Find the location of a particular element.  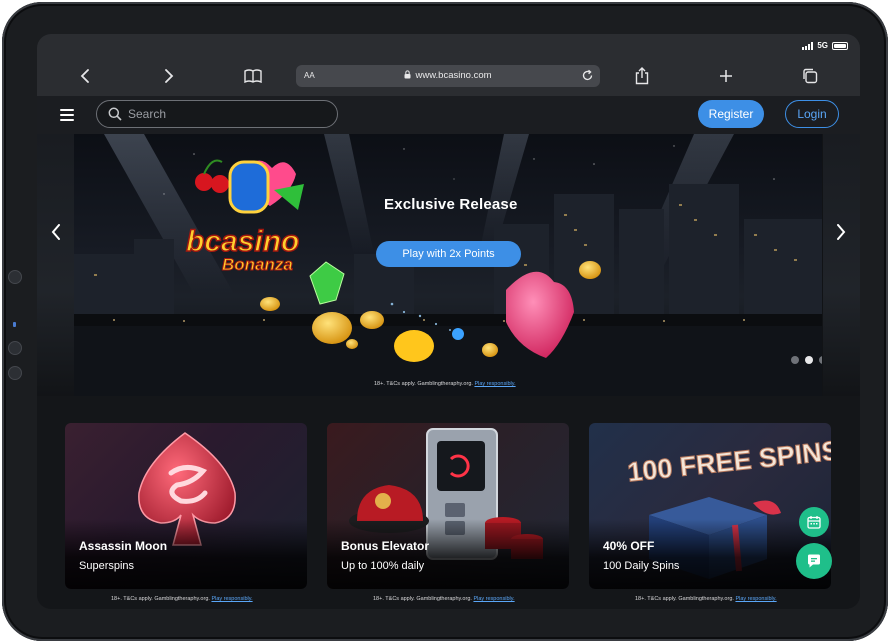

book-icon is located at coordinates (253, 76).